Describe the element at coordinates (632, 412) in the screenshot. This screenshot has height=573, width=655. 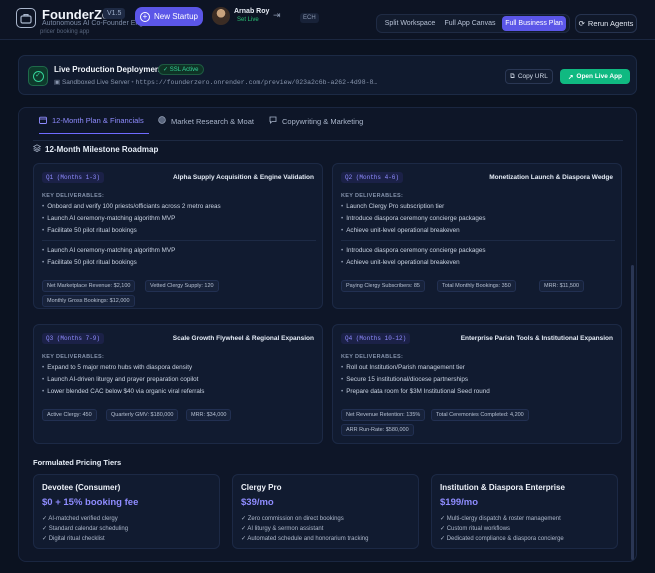
I see `scrollbar` at that location.